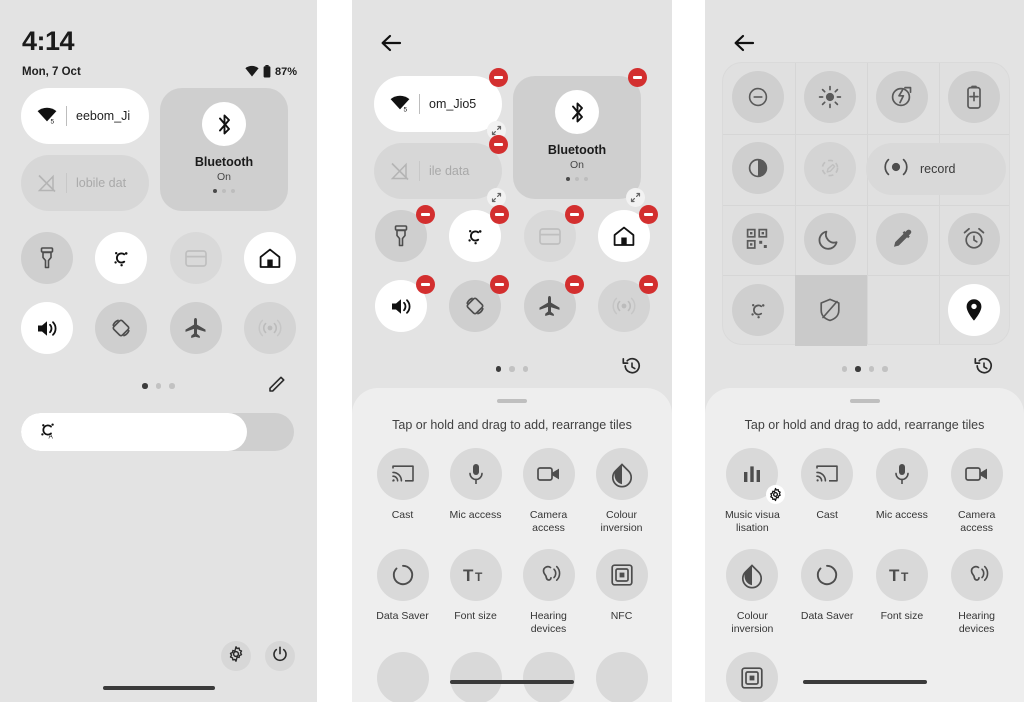  I want to click on tile-divider, so click(66, 116).